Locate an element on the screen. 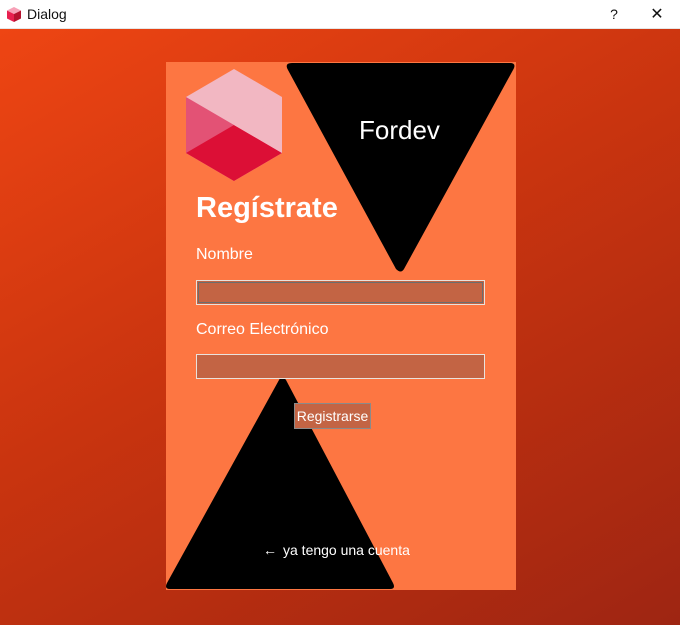  window-title: Dialog is located at coordinates (47, 14).